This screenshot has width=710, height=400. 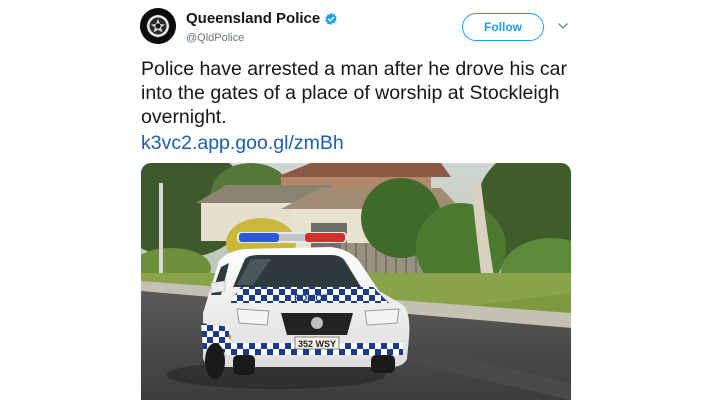 What do you see at coordinates (317, 344) in the screenshot?
I see `number-plate: 352 WSY` at bounding box center [317, 344].